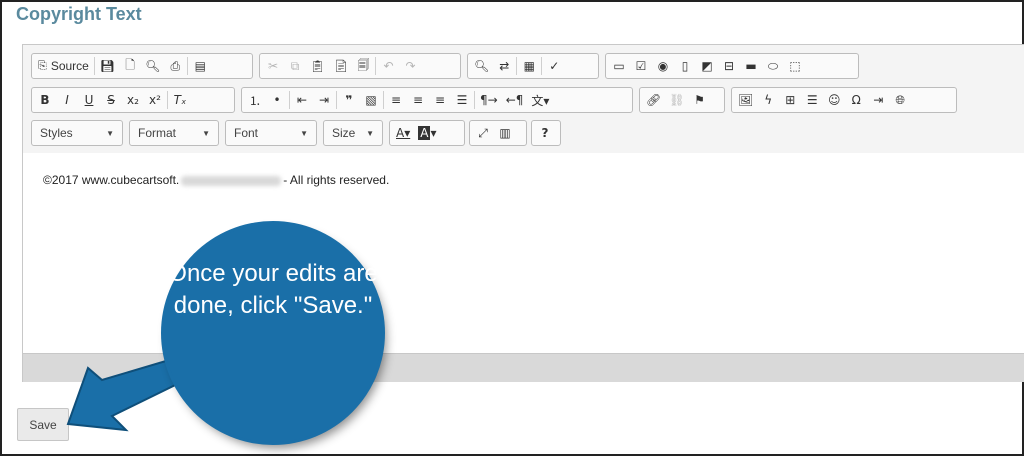  What do you see at coordinates (139, 391) in the screenshot?
I see `callout-arrow` at bounding box center [139, 391].